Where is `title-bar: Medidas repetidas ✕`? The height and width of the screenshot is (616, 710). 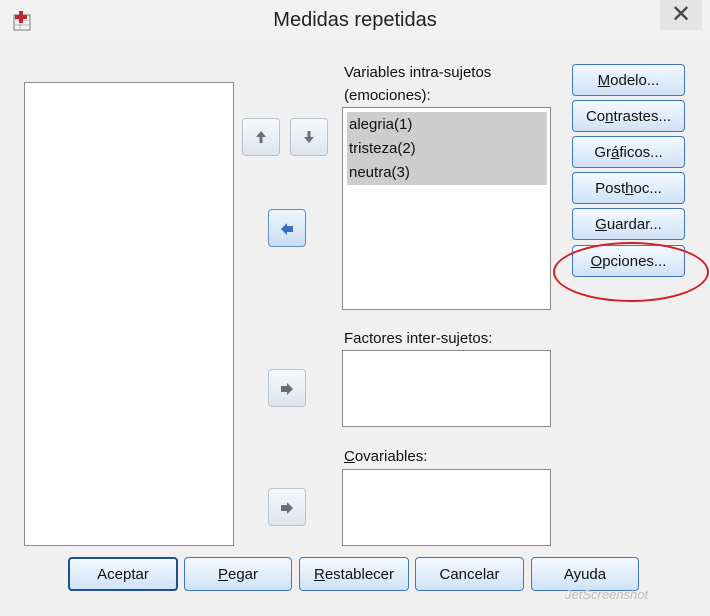 title-bar: Medidas repetidas ✕ is located at coordinates (355, 20).